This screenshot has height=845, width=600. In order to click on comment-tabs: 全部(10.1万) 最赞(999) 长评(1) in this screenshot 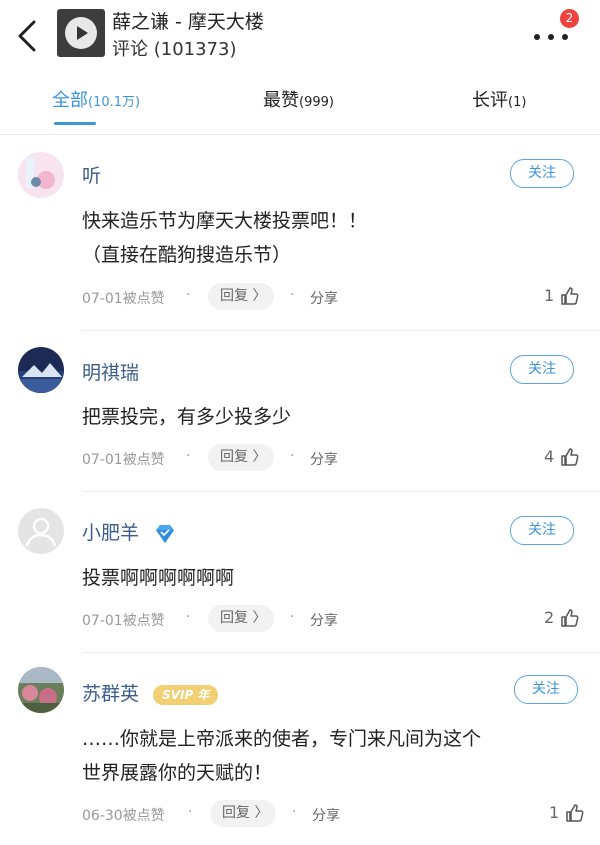, I will do `click(300, 106)`.